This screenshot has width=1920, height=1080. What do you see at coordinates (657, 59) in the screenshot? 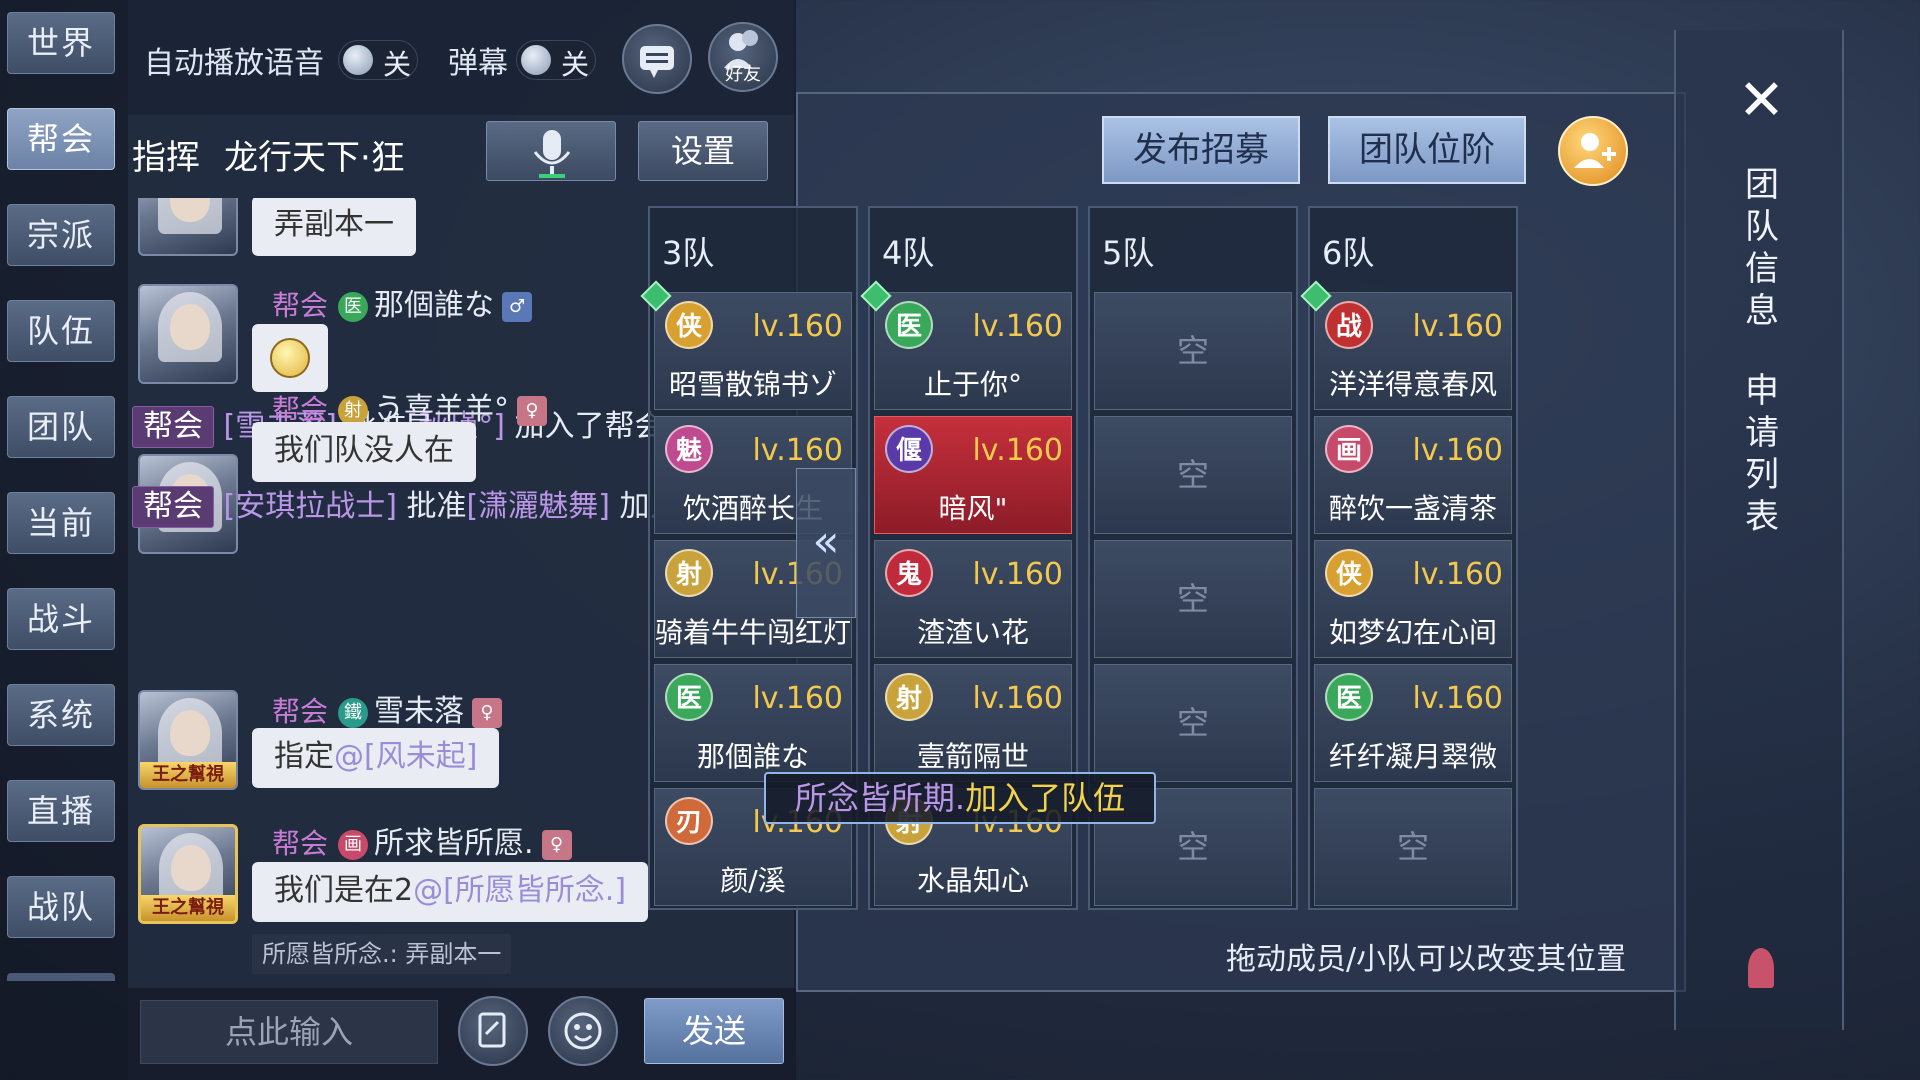
I see `chat-bubble-button` at bounding box center [657, 59].